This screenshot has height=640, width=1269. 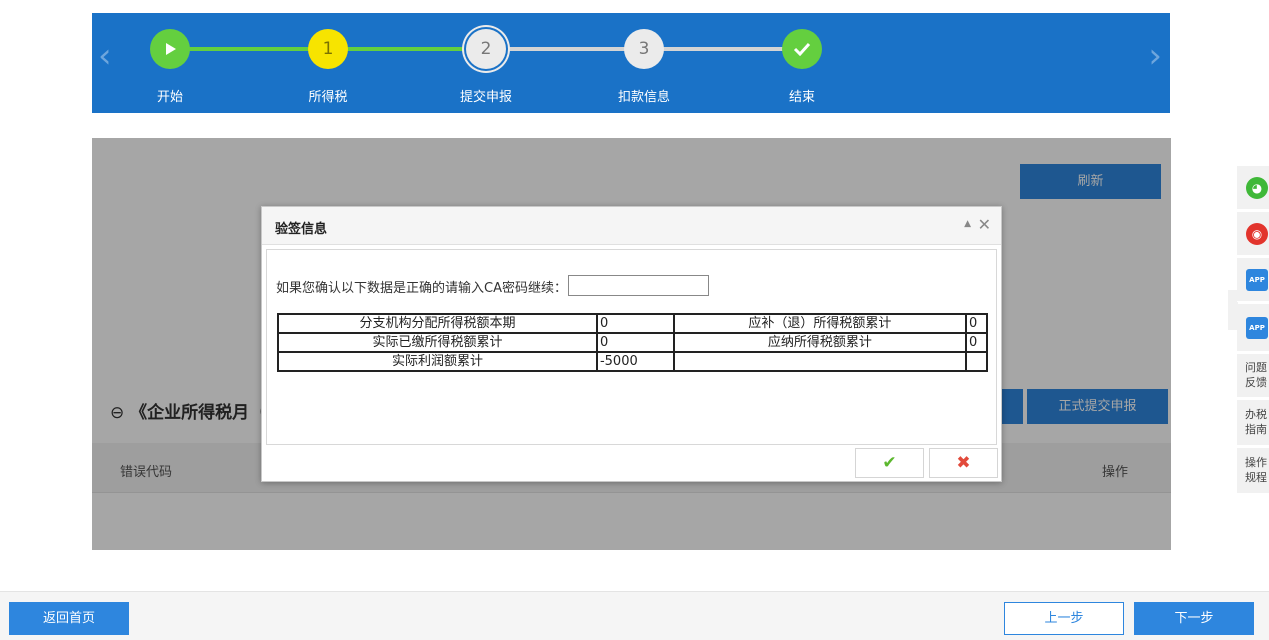 I want to click on sidebar-item-feedback: 问题 反馈, so click(x=1253, y=376).